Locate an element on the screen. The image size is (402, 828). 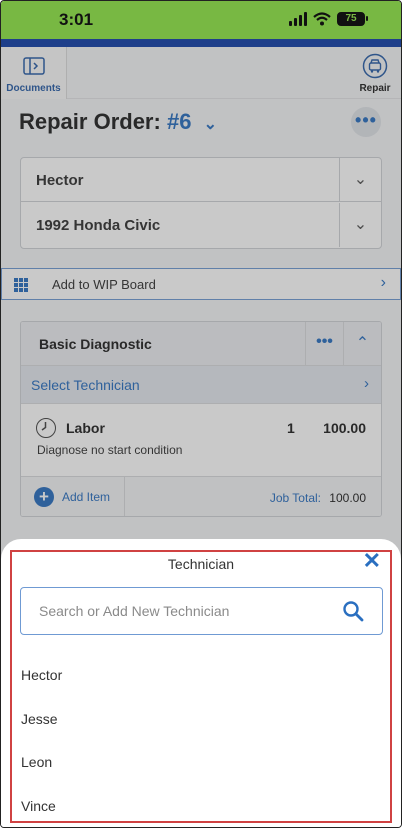
battery-icon: 75 is located at coordinates (352, 19).